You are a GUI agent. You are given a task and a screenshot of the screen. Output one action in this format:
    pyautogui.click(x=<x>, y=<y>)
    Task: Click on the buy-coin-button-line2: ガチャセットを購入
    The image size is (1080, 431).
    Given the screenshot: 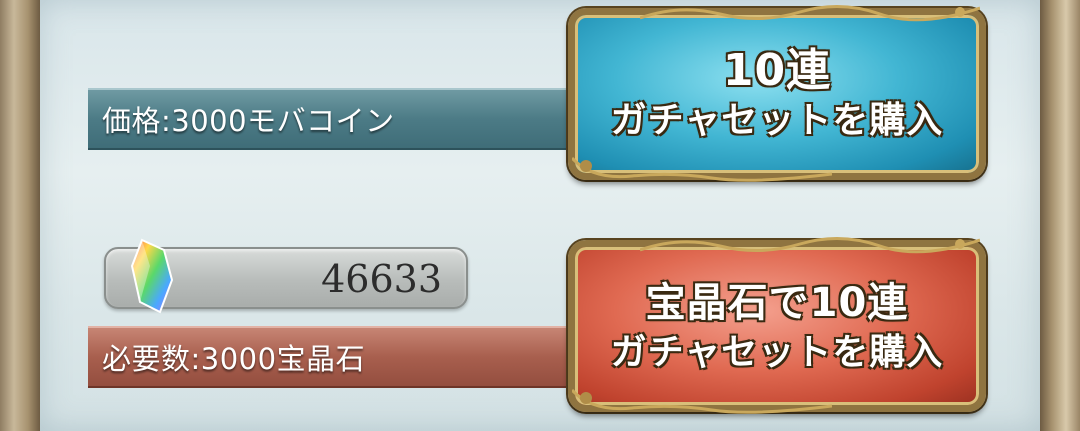 What is the action you would take?
    pyautogui.click(x=777, y=120)
    